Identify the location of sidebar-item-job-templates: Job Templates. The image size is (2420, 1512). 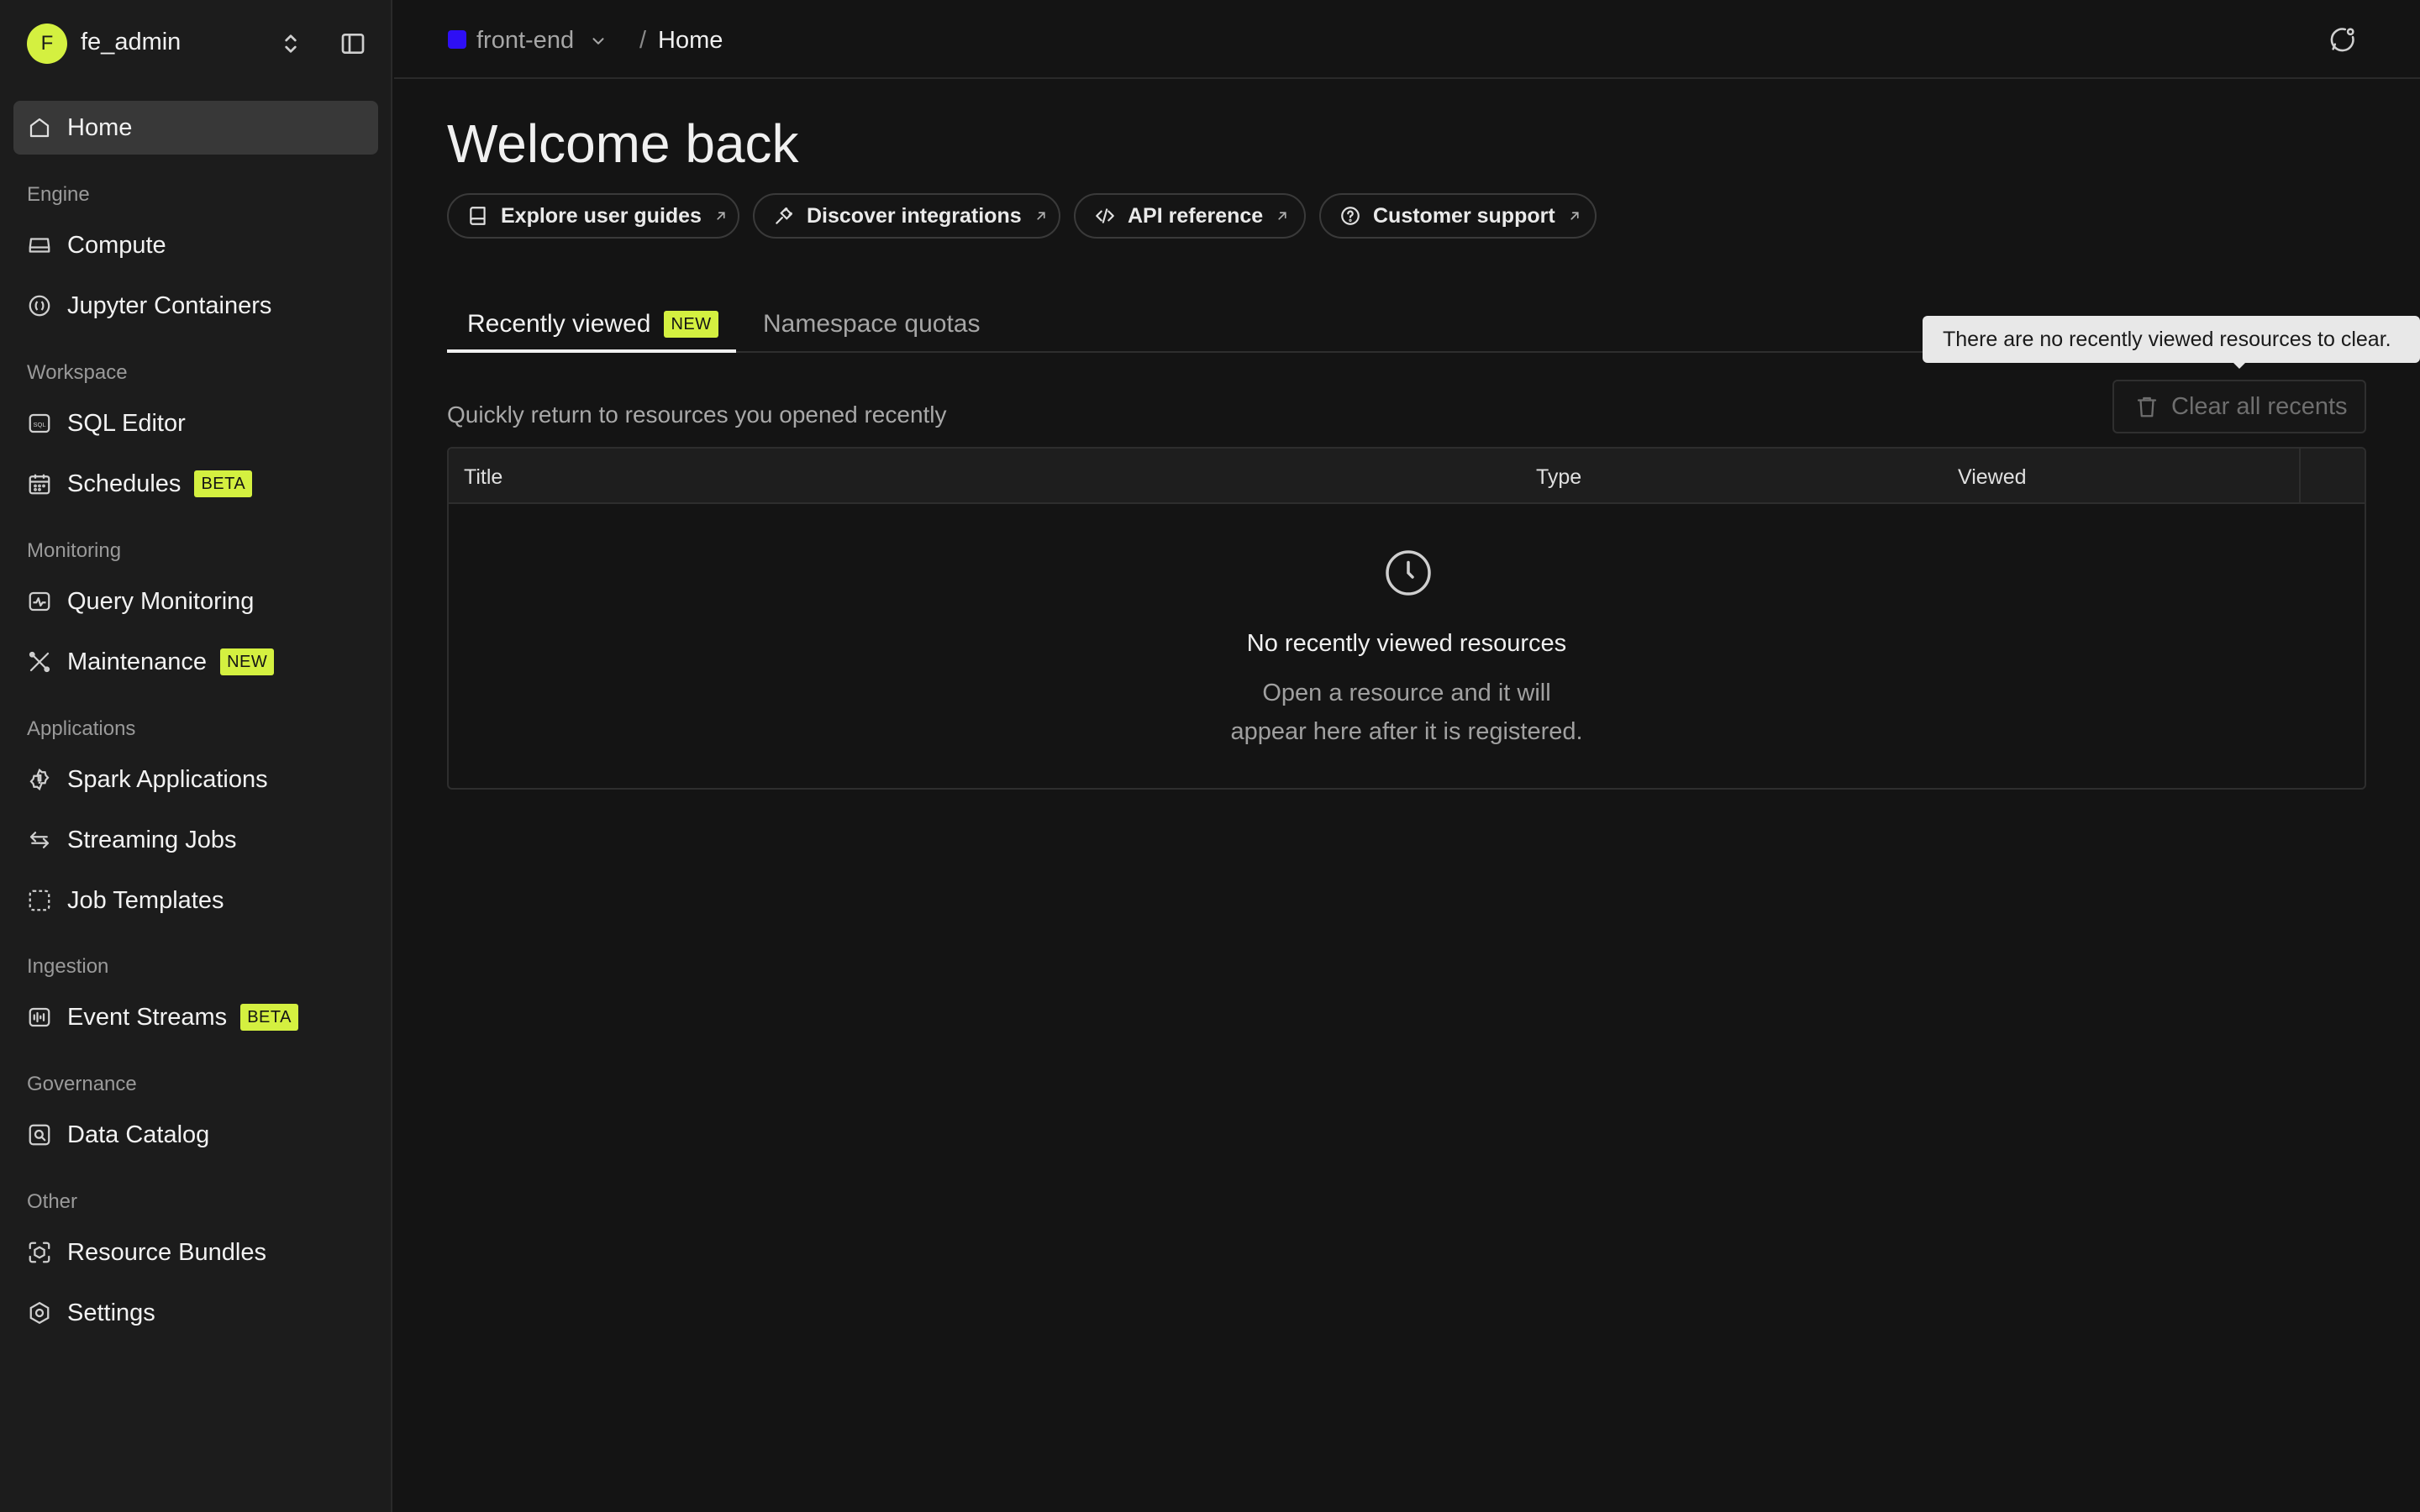
(195, 900).